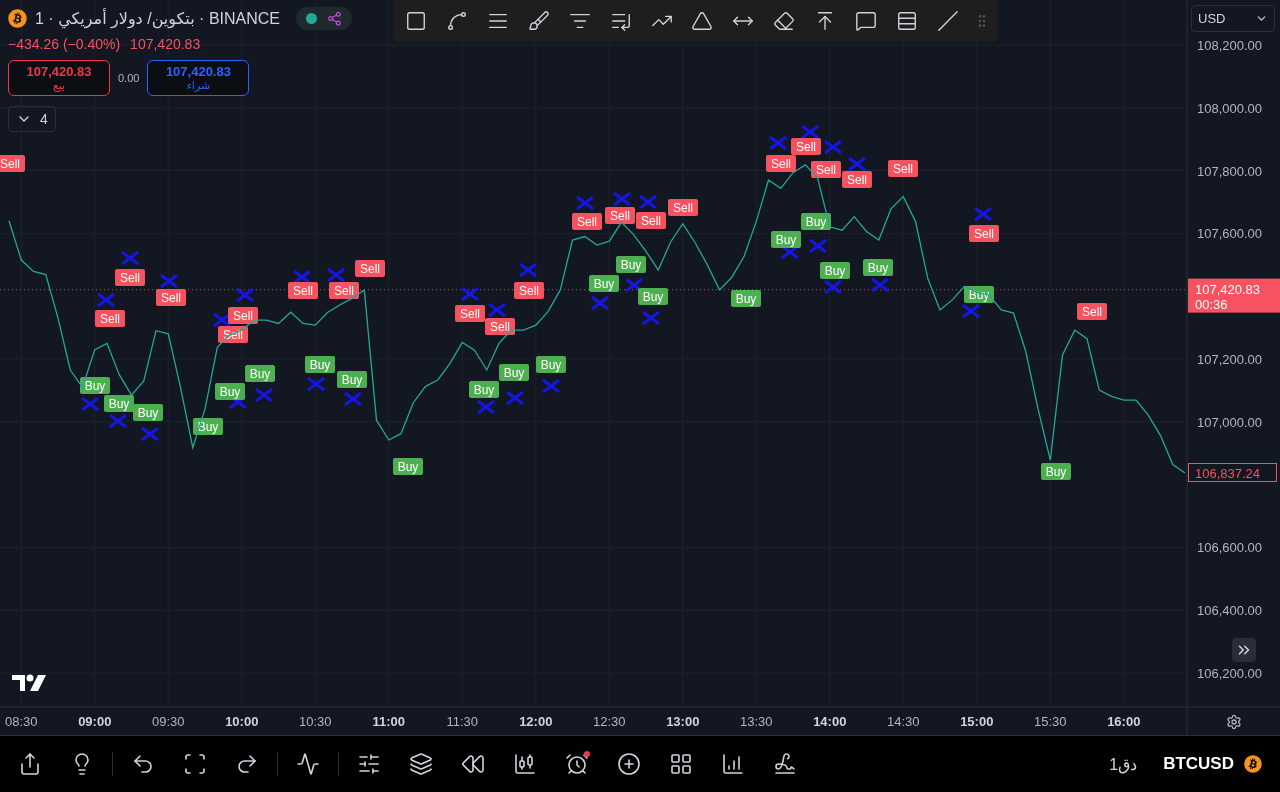 This screenshot has height=792, width=1280. What do you see at coordinates (866, 21) in the screenshot?
I see `speech-bubble-icon` at bounding box center [866, 21].